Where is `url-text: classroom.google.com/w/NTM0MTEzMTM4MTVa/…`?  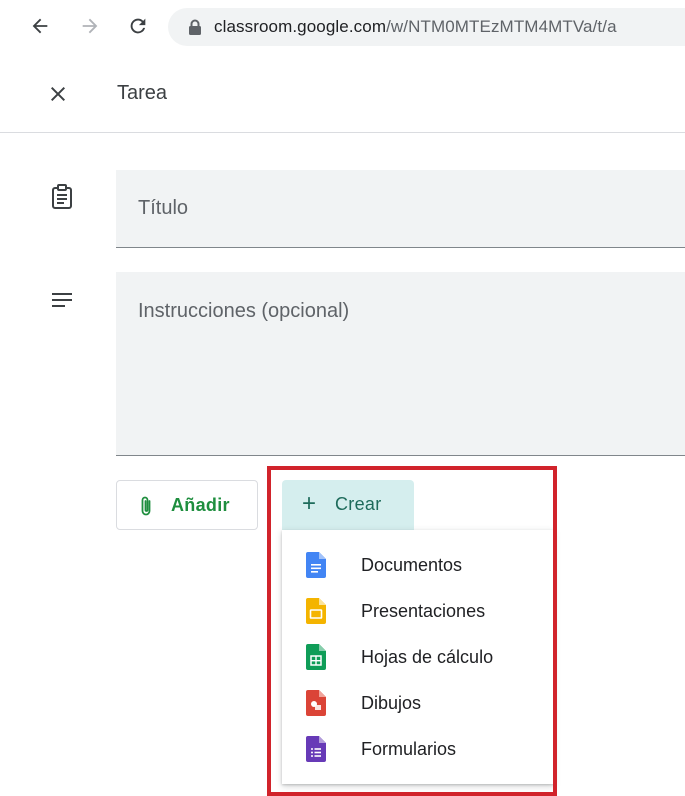 url-text: classroom.google.com/w/NTM0MTEzMTM4MTVa/… is located at coordinates (415, 27).